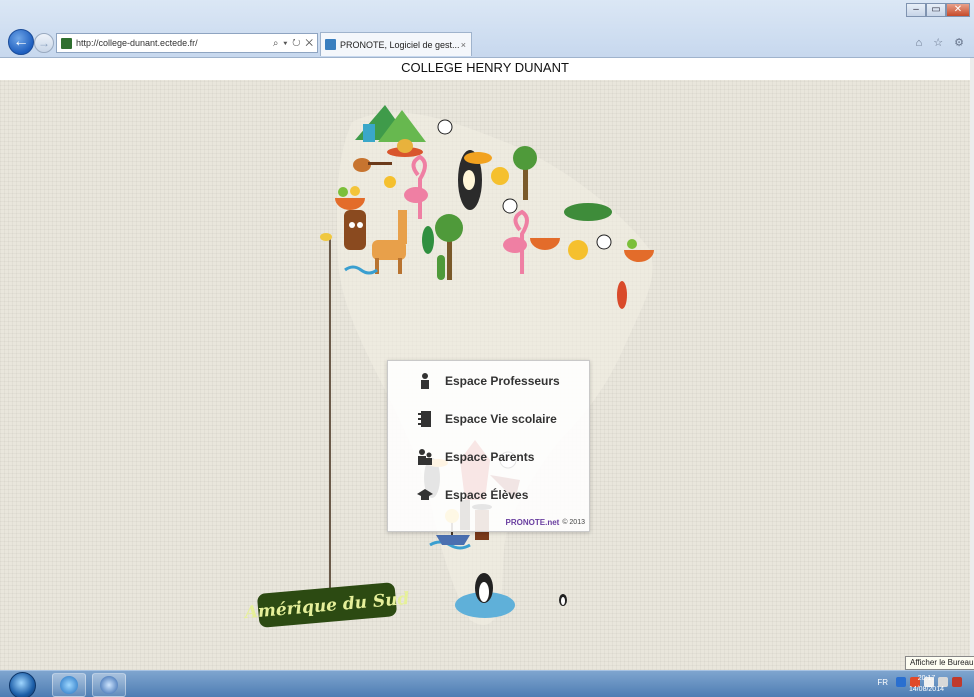 This screenshot has width=974, height=697. Describe the element at coordinates (926, 684) in the screenshot. I see `clock: 20:17 14/08/2014` at that location.